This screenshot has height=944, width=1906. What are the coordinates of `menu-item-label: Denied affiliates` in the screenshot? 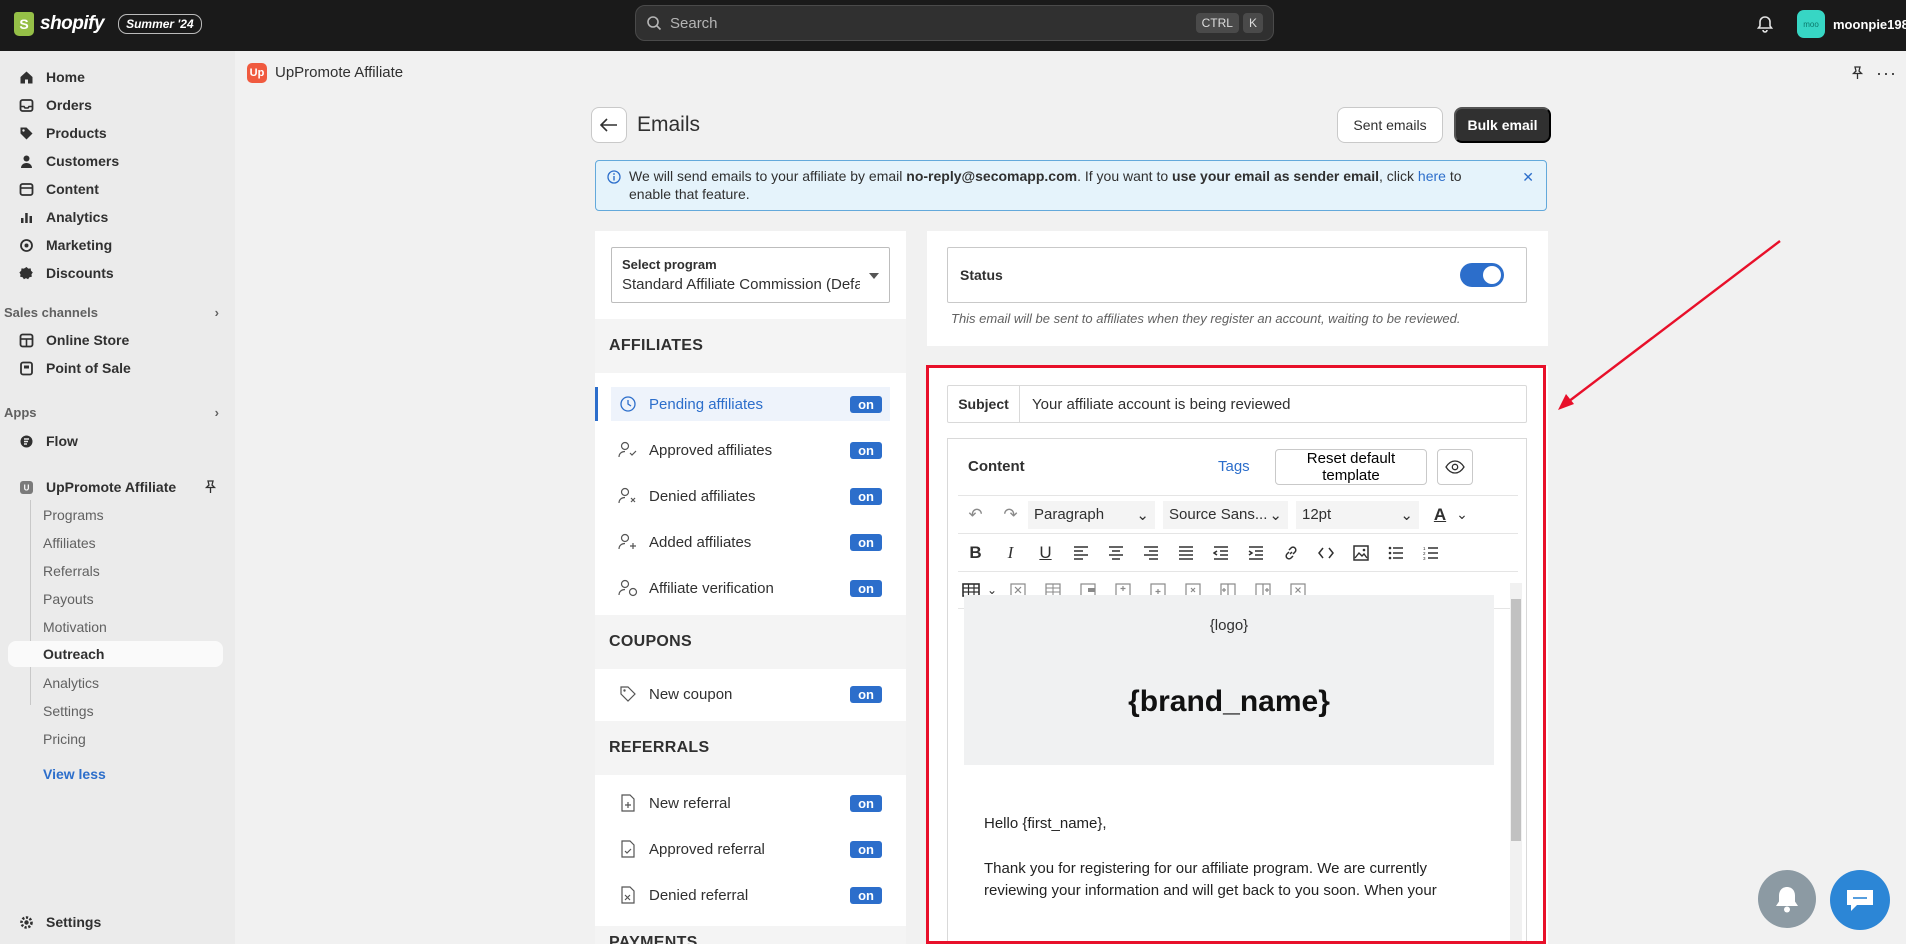 It's located at (702, 496).